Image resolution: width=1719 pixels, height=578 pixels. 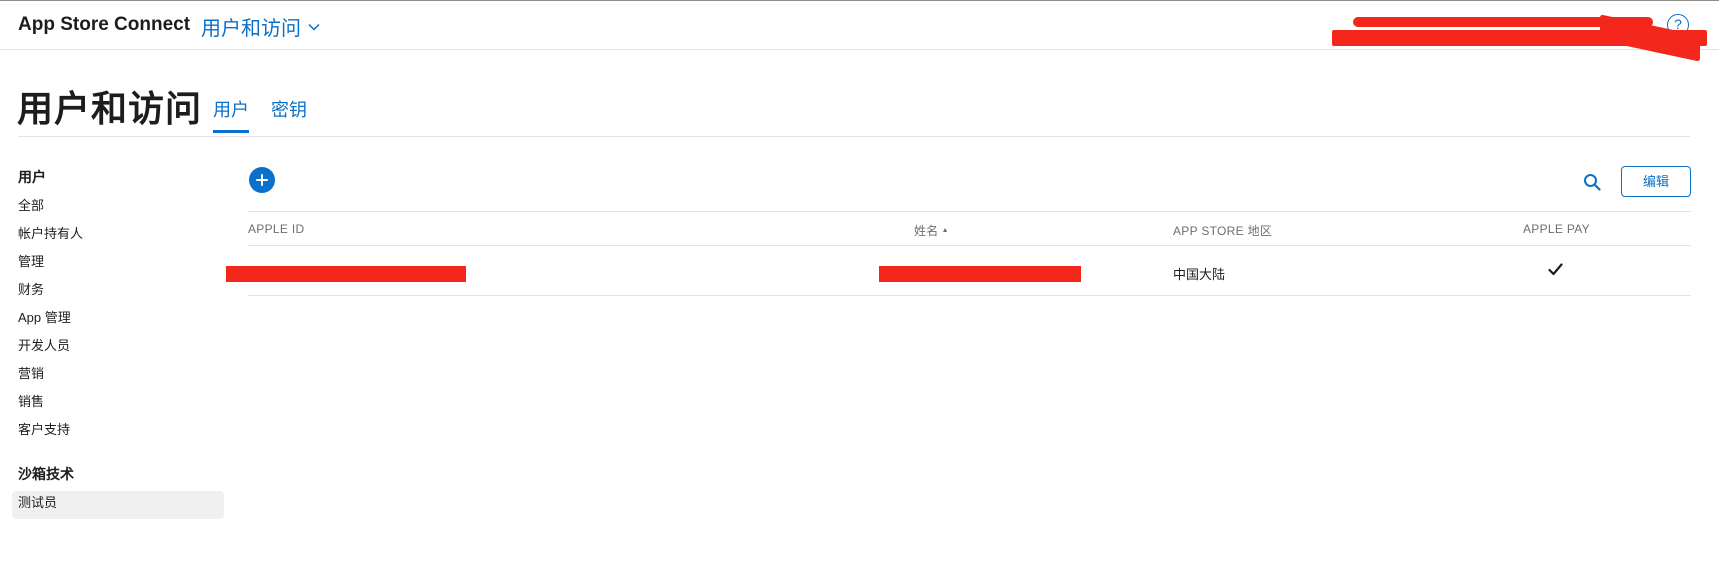 I want to click on sidebar-item-app-manager: App 管理, so click(x=118, y=320).